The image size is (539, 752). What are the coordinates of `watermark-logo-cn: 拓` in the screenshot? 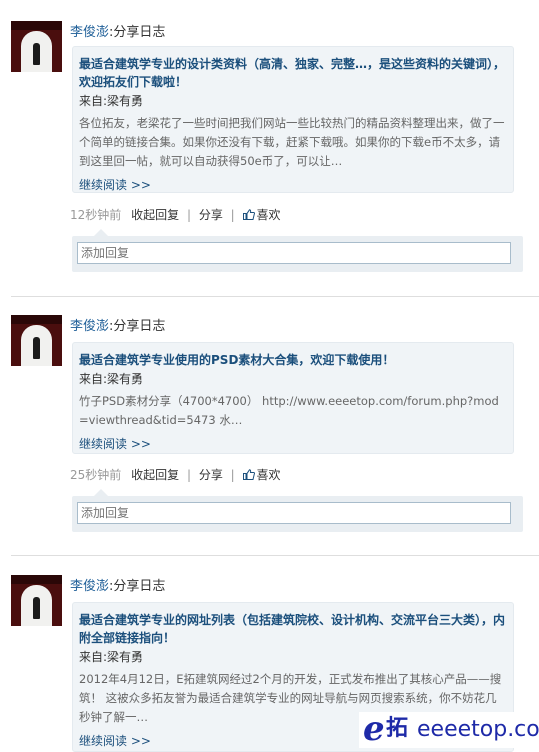 It's located at (397, 728).